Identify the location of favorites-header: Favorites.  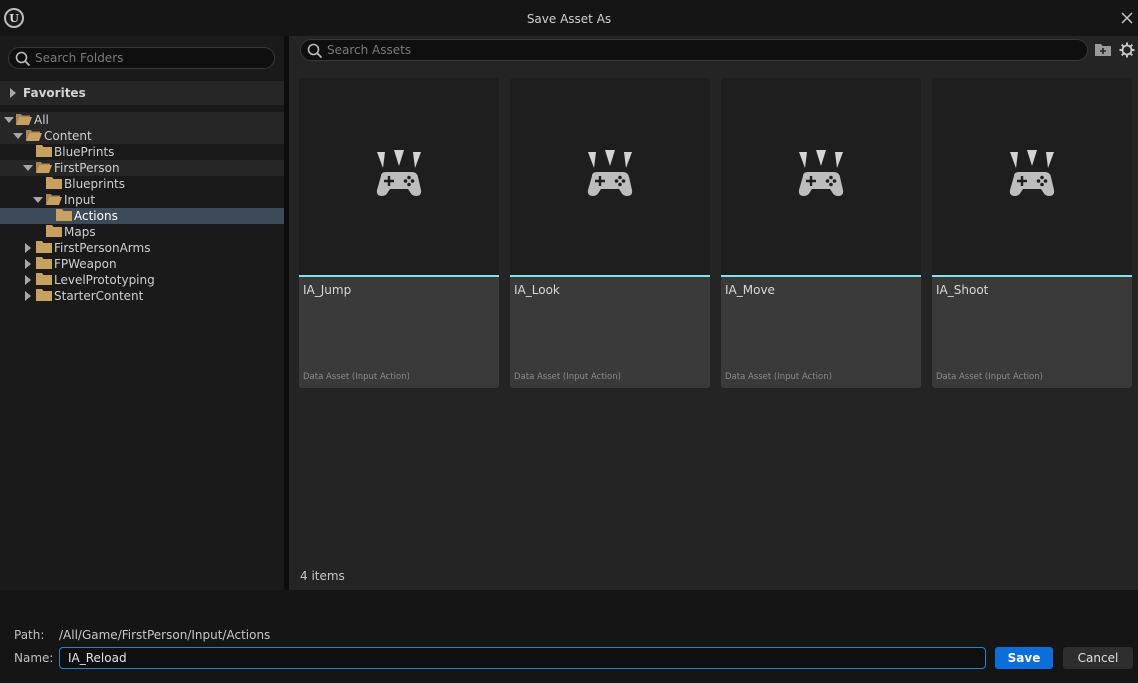
(142, 93).